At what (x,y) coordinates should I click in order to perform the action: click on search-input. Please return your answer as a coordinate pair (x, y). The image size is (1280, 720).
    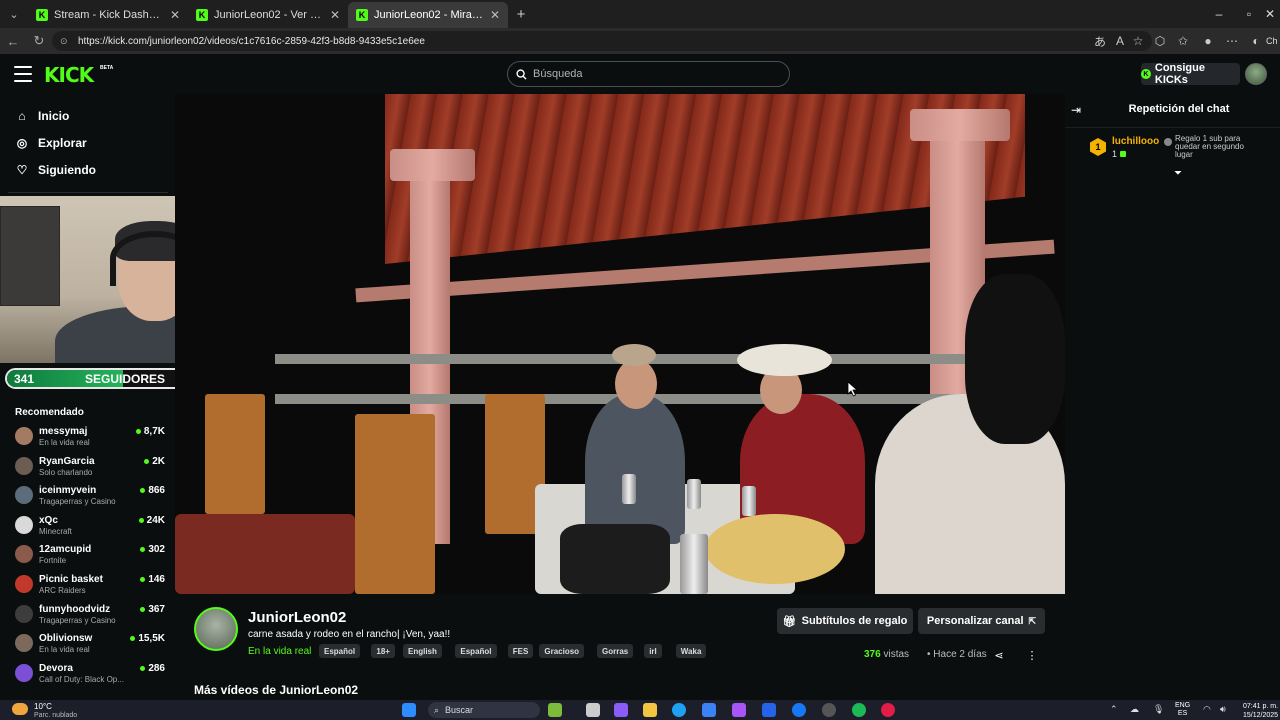
    Looking at the image, I should click on (653, 74).